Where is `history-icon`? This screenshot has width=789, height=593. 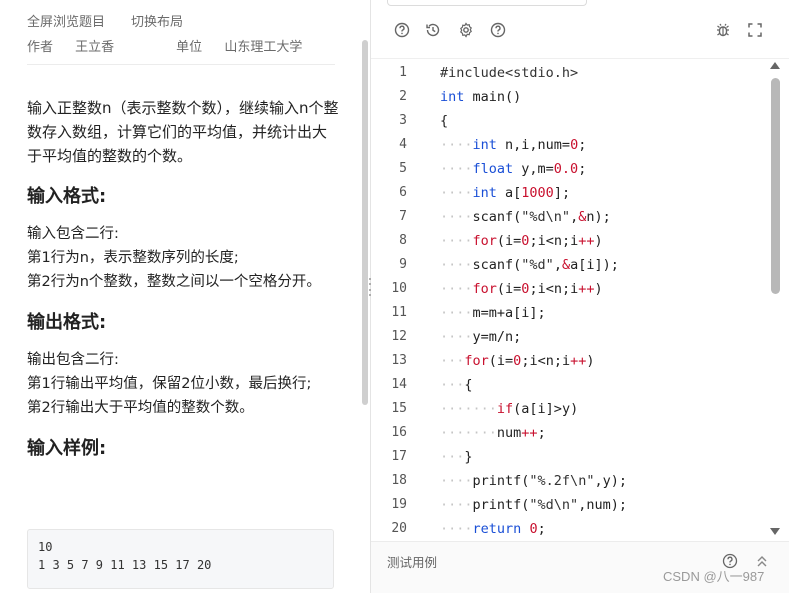 history-icon is located at coordinates (433, 30).